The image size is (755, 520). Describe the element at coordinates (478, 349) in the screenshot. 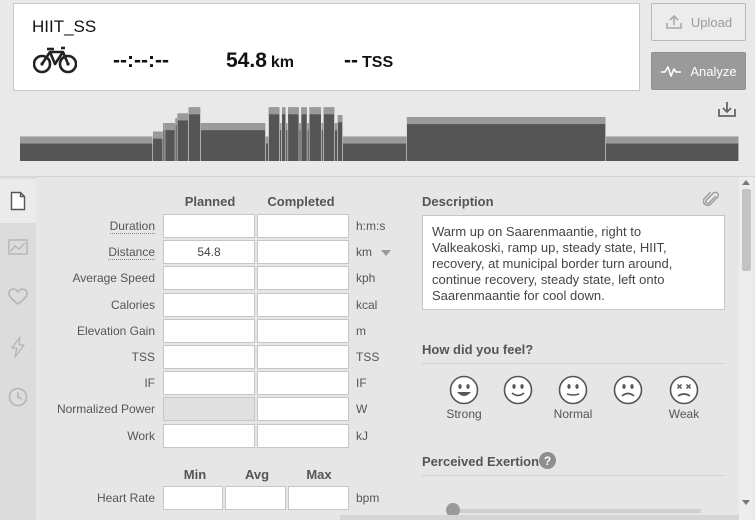

I see `feeling-title: How did you feel?` at that location.